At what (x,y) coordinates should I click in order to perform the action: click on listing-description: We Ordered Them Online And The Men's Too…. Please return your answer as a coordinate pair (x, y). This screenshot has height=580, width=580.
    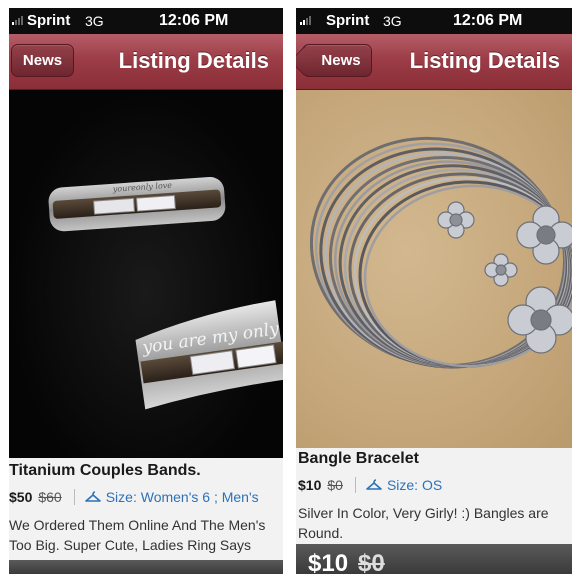
    Looking at the image, I should click on (137, 535).